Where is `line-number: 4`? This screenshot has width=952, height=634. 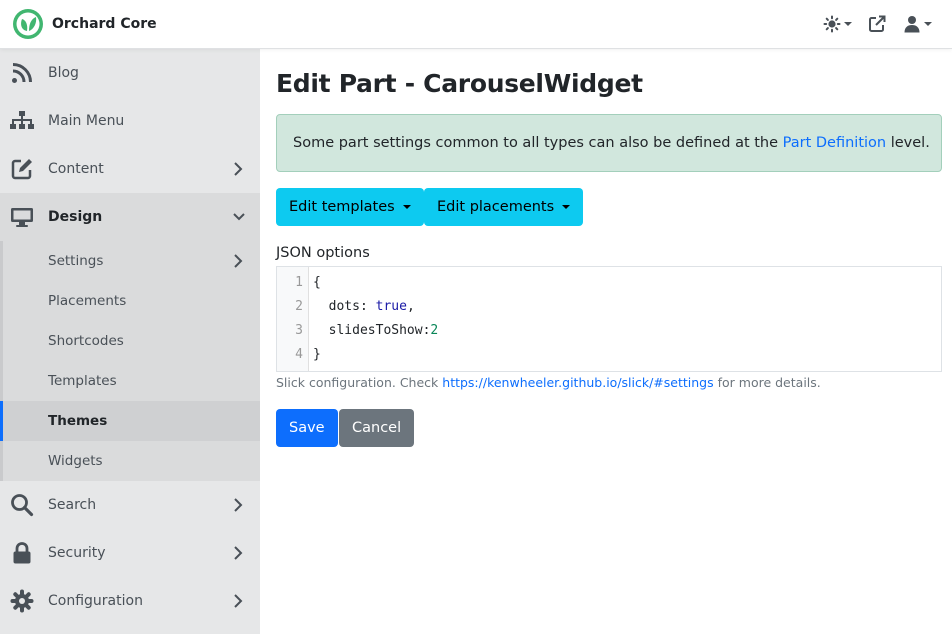 line-number: 4 is located at coordinates (299, 354).